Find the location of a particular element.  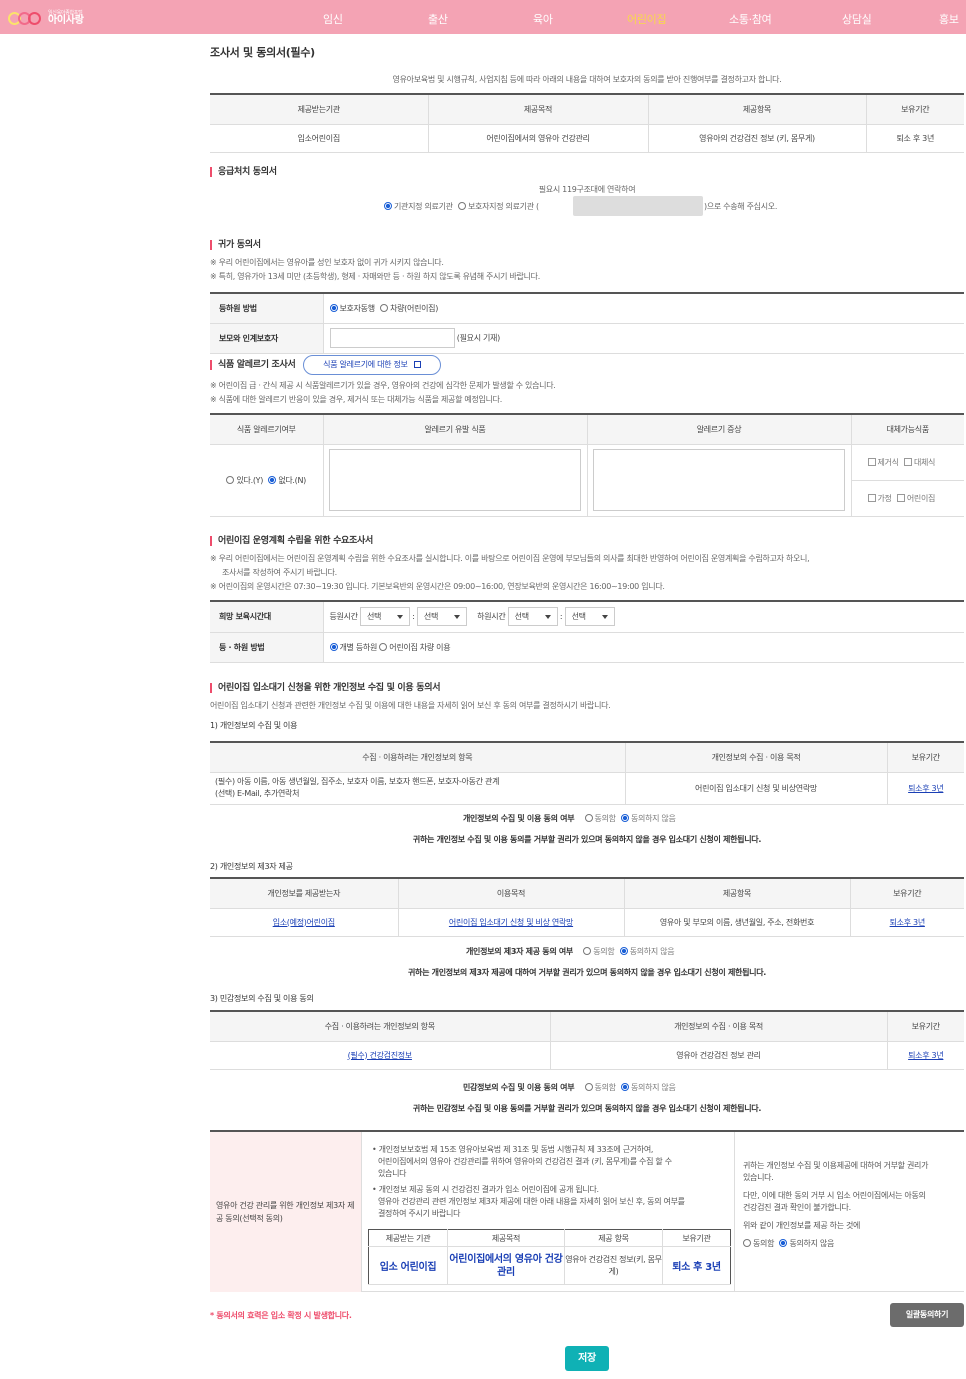

radio-individual is located at coordinates (333, 646).